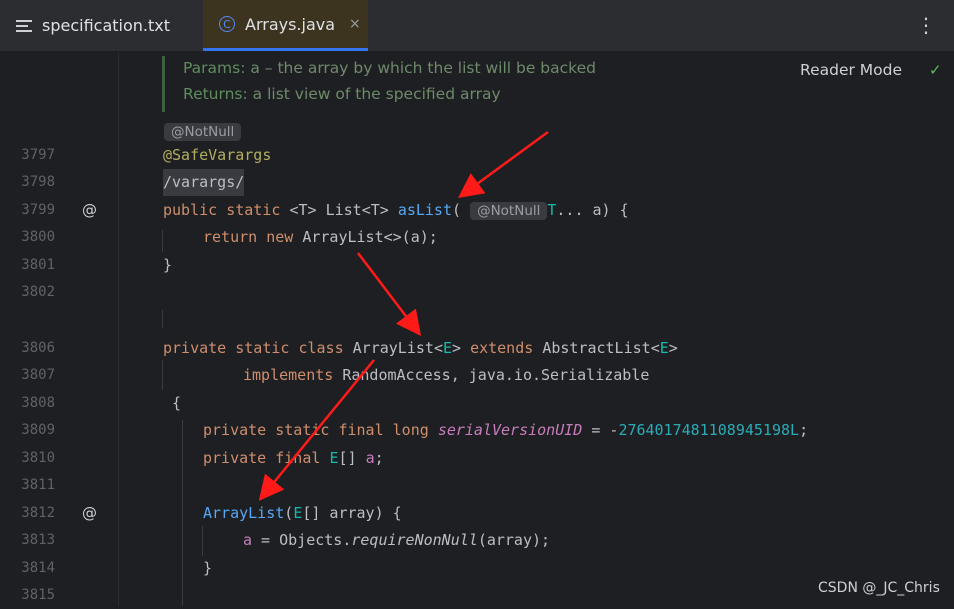 The height and width of the screenshot is (609, 954). Describe the element at coordinates (935, 70) in the screenshot. I see `check-icon: ✓` at that location.